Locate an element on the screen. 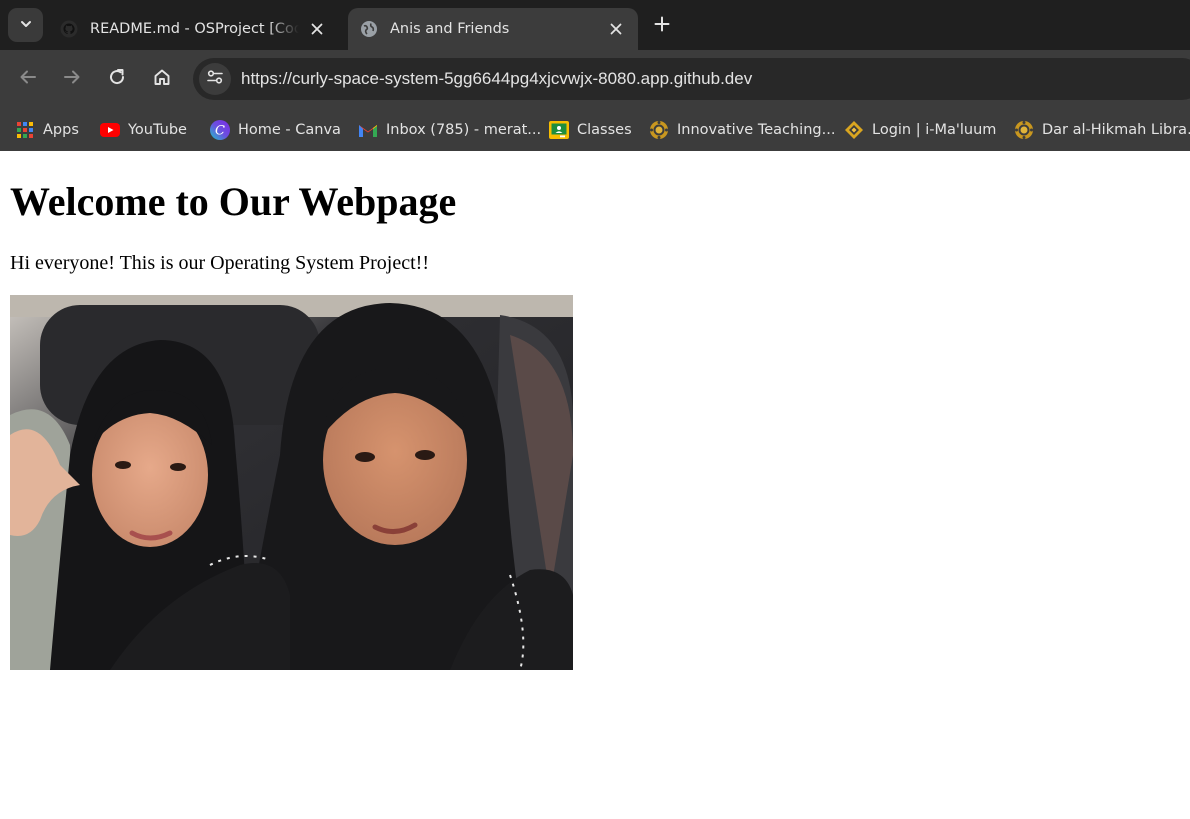  bookmark-i-maluum: Login | i-Ma'luum is located at coordinates (920, 130).